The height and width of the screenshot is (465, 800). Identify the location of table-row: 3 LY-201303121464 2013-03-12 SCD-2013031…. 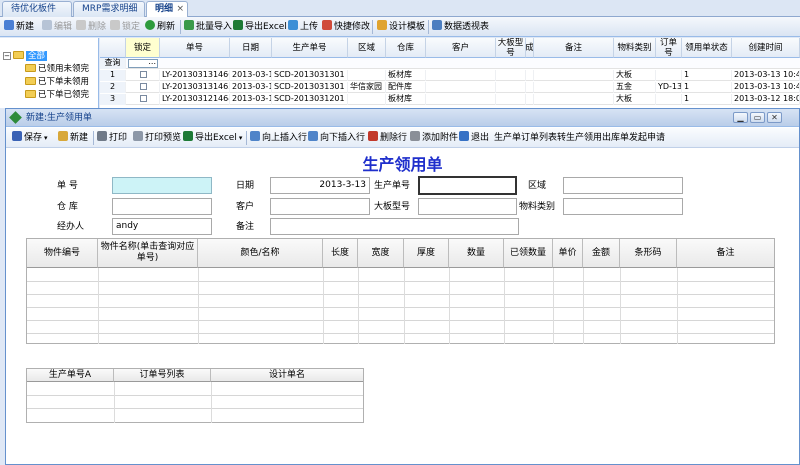
(450, 99).